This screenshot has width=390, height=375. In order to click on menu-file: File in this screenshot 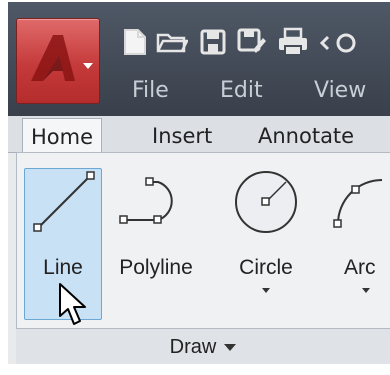, I will do `click(150, 90)`.